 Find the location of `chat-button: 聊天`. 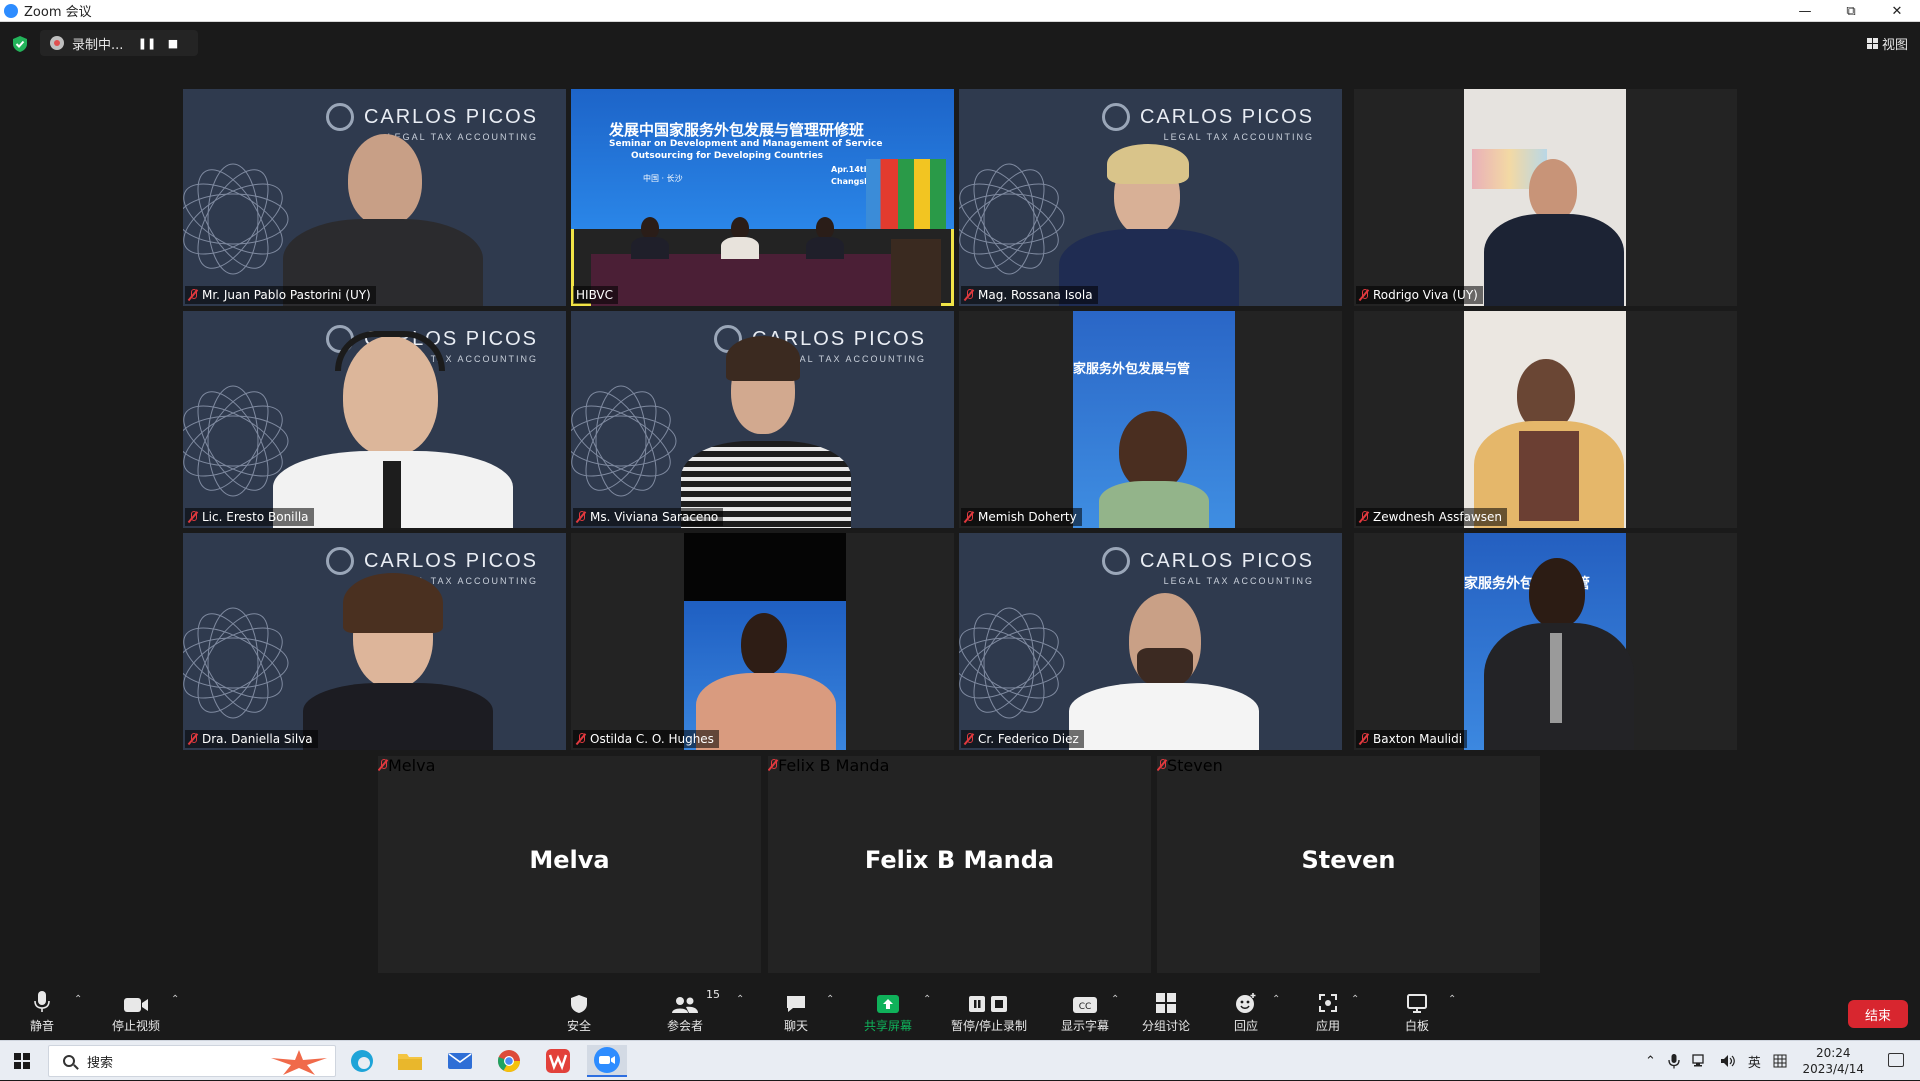

chat-button: 聊天 is located at coordinates (796, 1011).